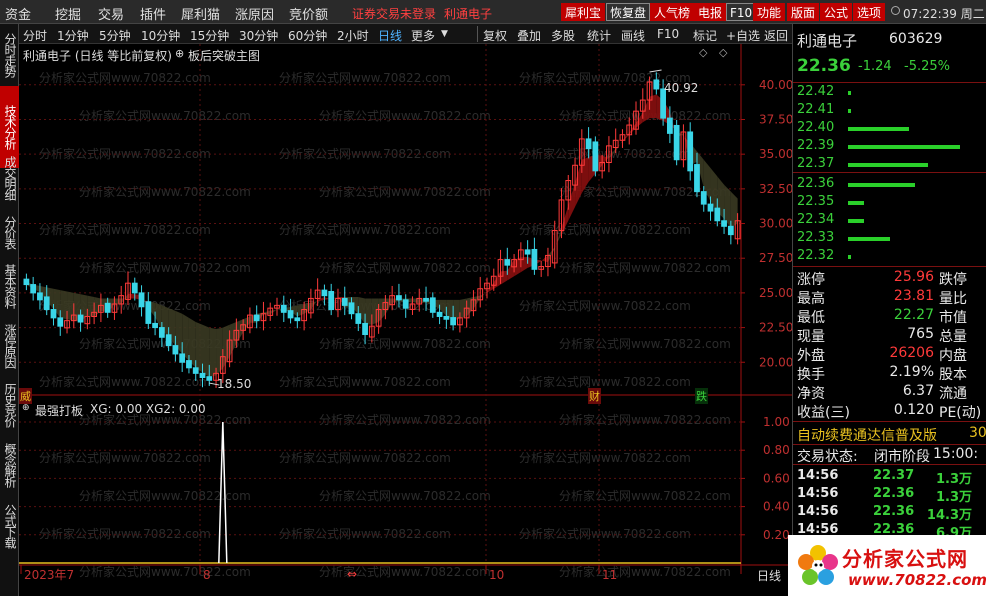 The height and width of the screenshot is (596, 986). Describe the element at coordinates (815, 237) in the screenshot. I see `bid-level-4-price: 22.33` at that location.